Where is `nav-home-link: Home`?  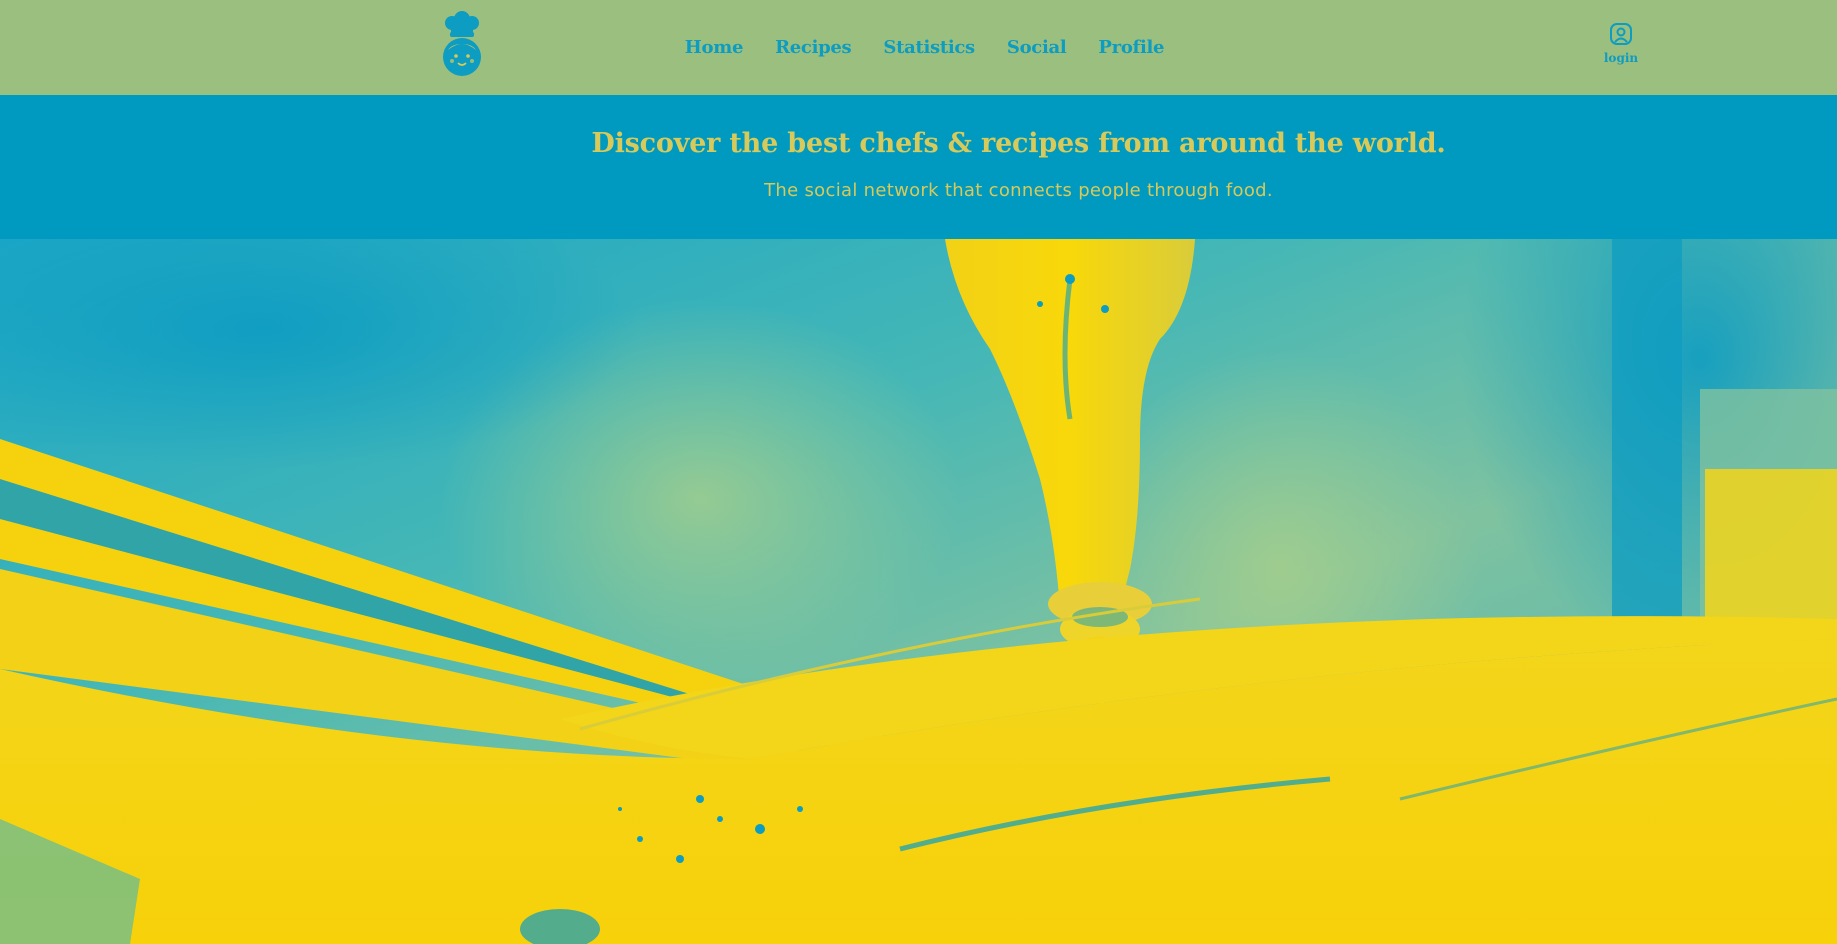
nav-home-link: Home is located at coordinates (714, 47).